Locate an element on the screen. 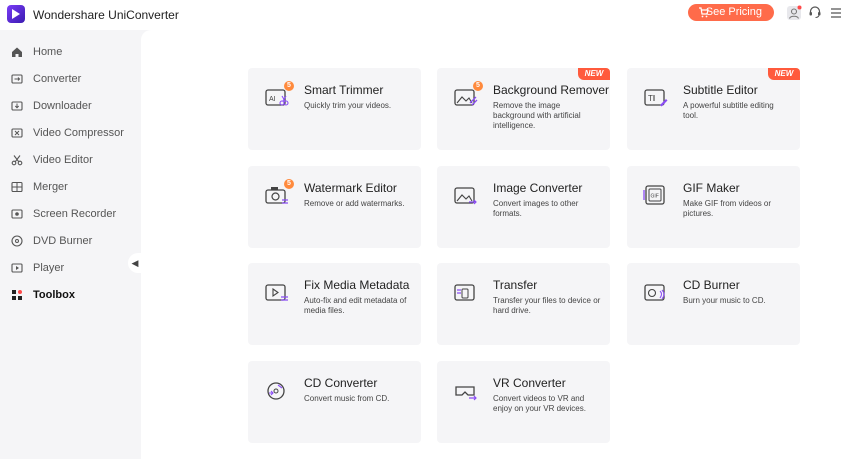 This screenshot has width=850, height=459. sidebar-item-label: Converter is located at coordinates (57, 79).